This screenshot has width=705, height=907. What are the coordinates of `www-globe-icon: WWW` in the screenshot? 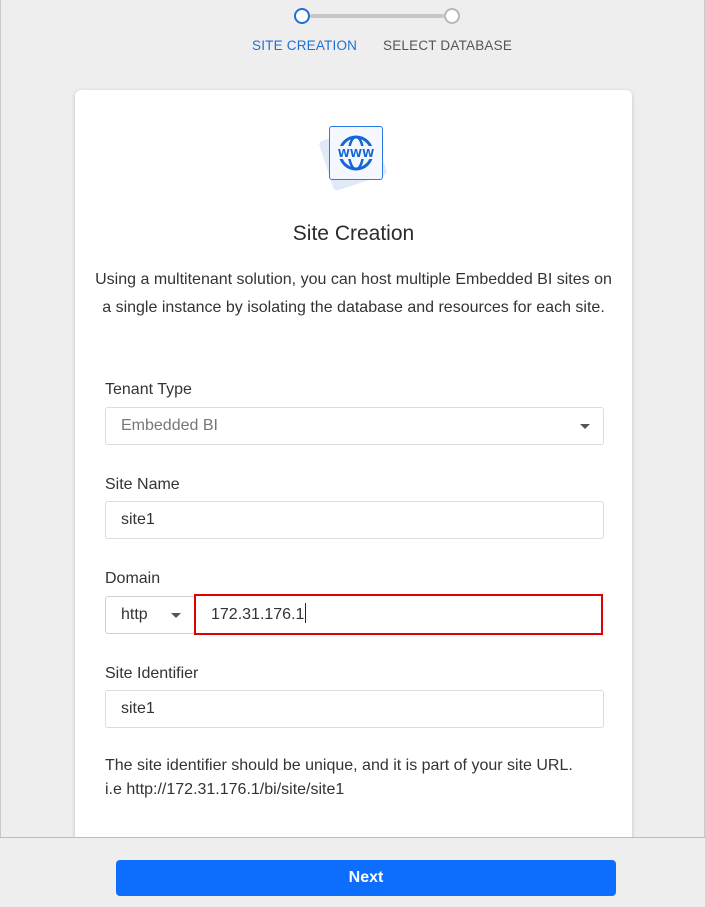 It's located at (355, 157).